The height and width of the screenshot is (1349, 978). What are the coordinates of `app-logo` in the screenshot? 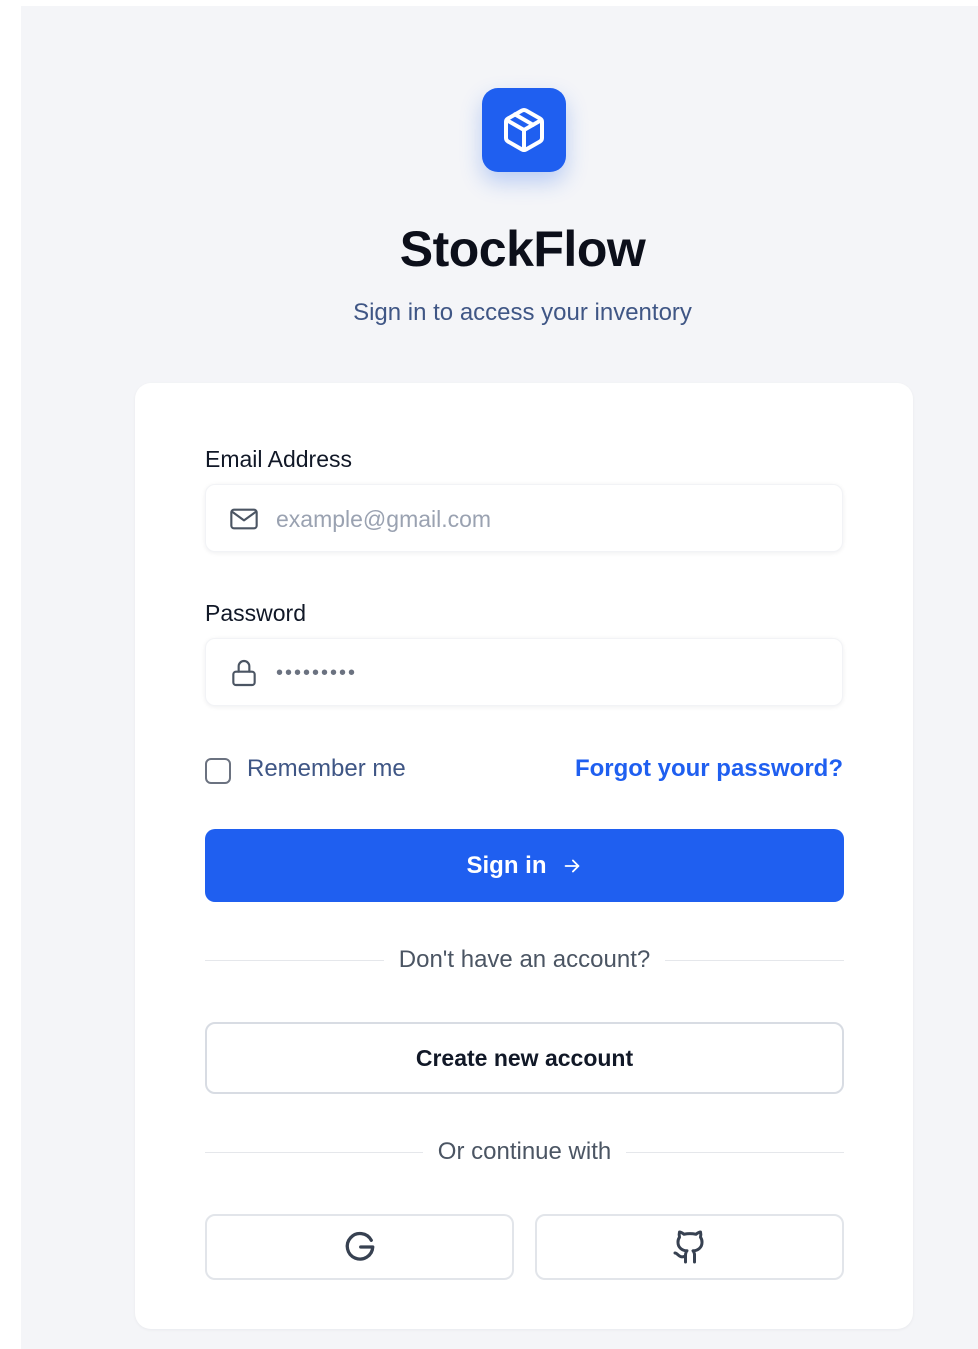 It's located at (524, 130).